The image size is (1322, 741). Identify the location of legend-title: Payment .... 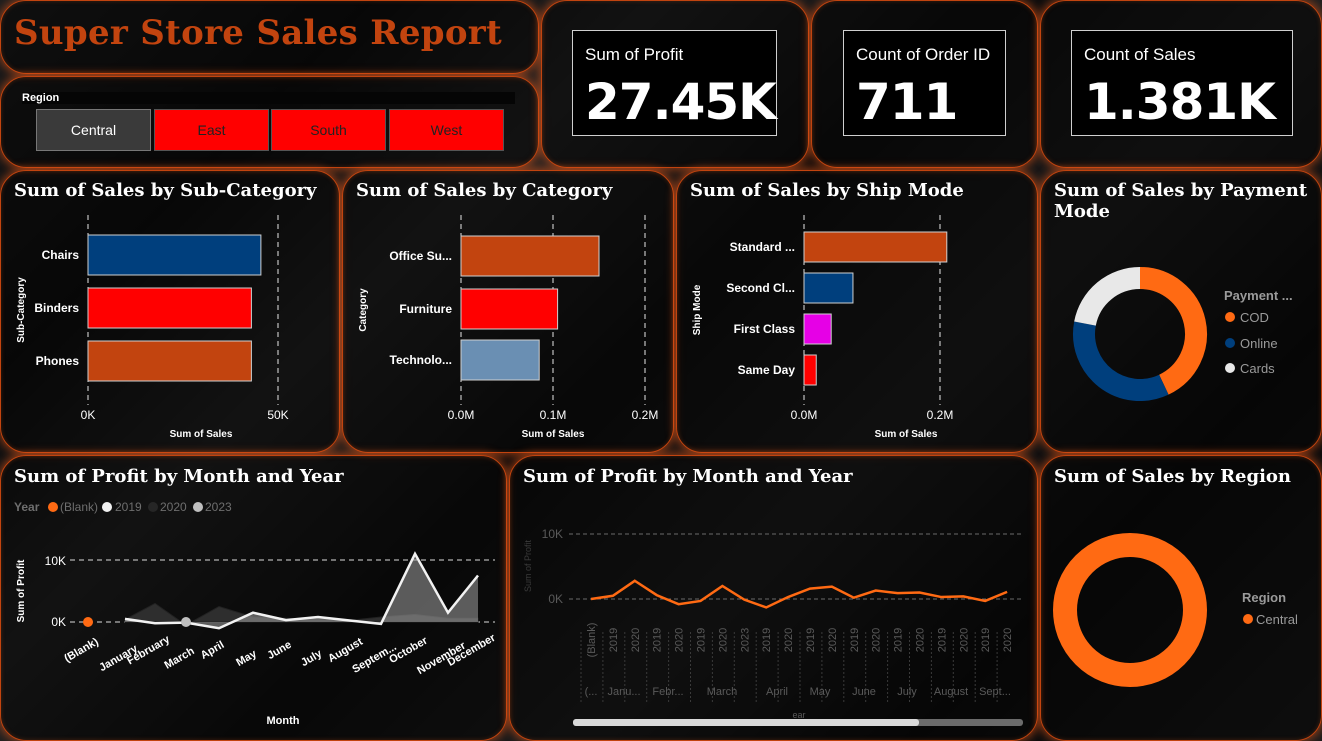
(1258, 295).